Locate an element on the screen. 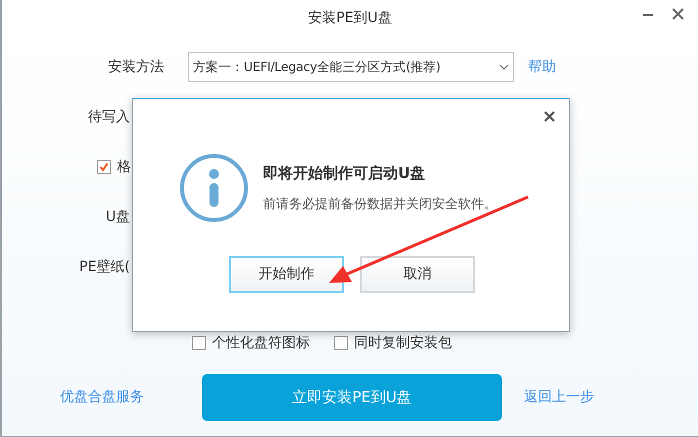 The height and width of the screenshot is (437, 698). checkmark-icon is located at coordinates (104, 167).